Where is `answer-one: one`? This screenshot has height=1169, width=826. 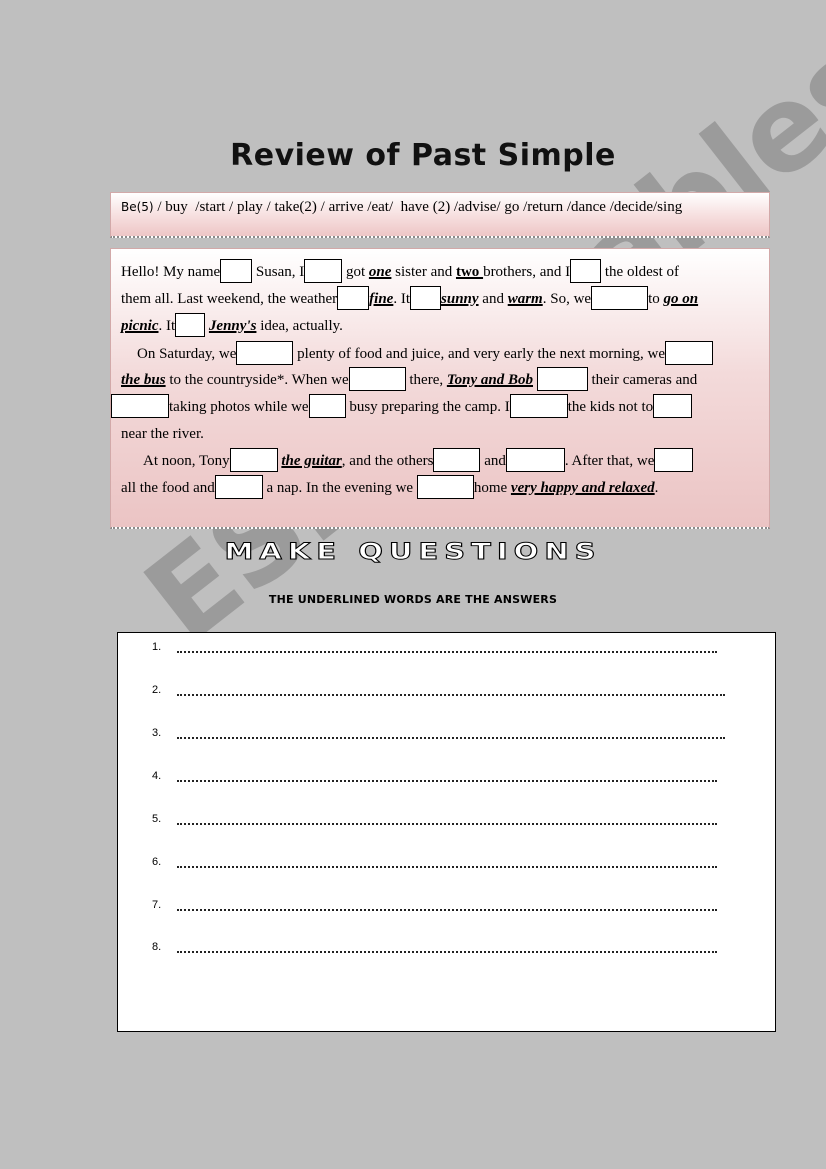
answer-one: one is located at coordinates (380, 272).